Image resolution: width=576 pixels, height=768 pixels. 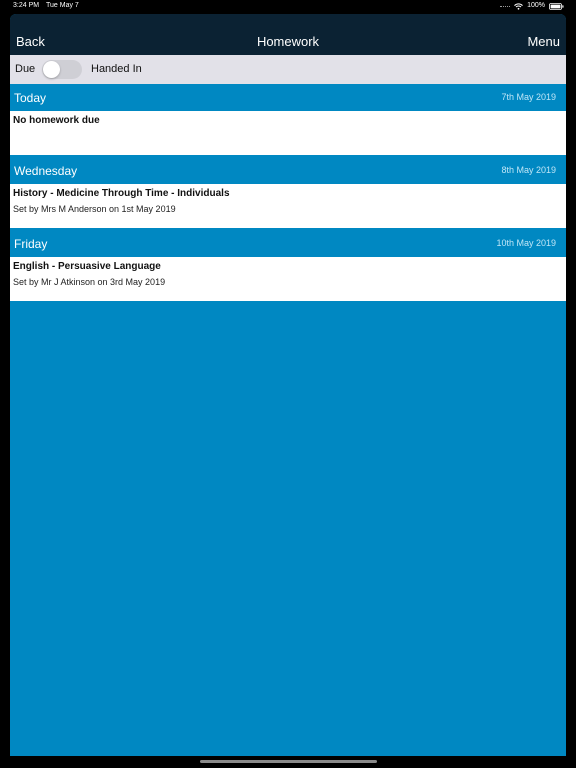 What do you see at coordinates (528, 97) in the screenshot?
I see `section-date: 7th May 2019` at bounding box center [528, 97].